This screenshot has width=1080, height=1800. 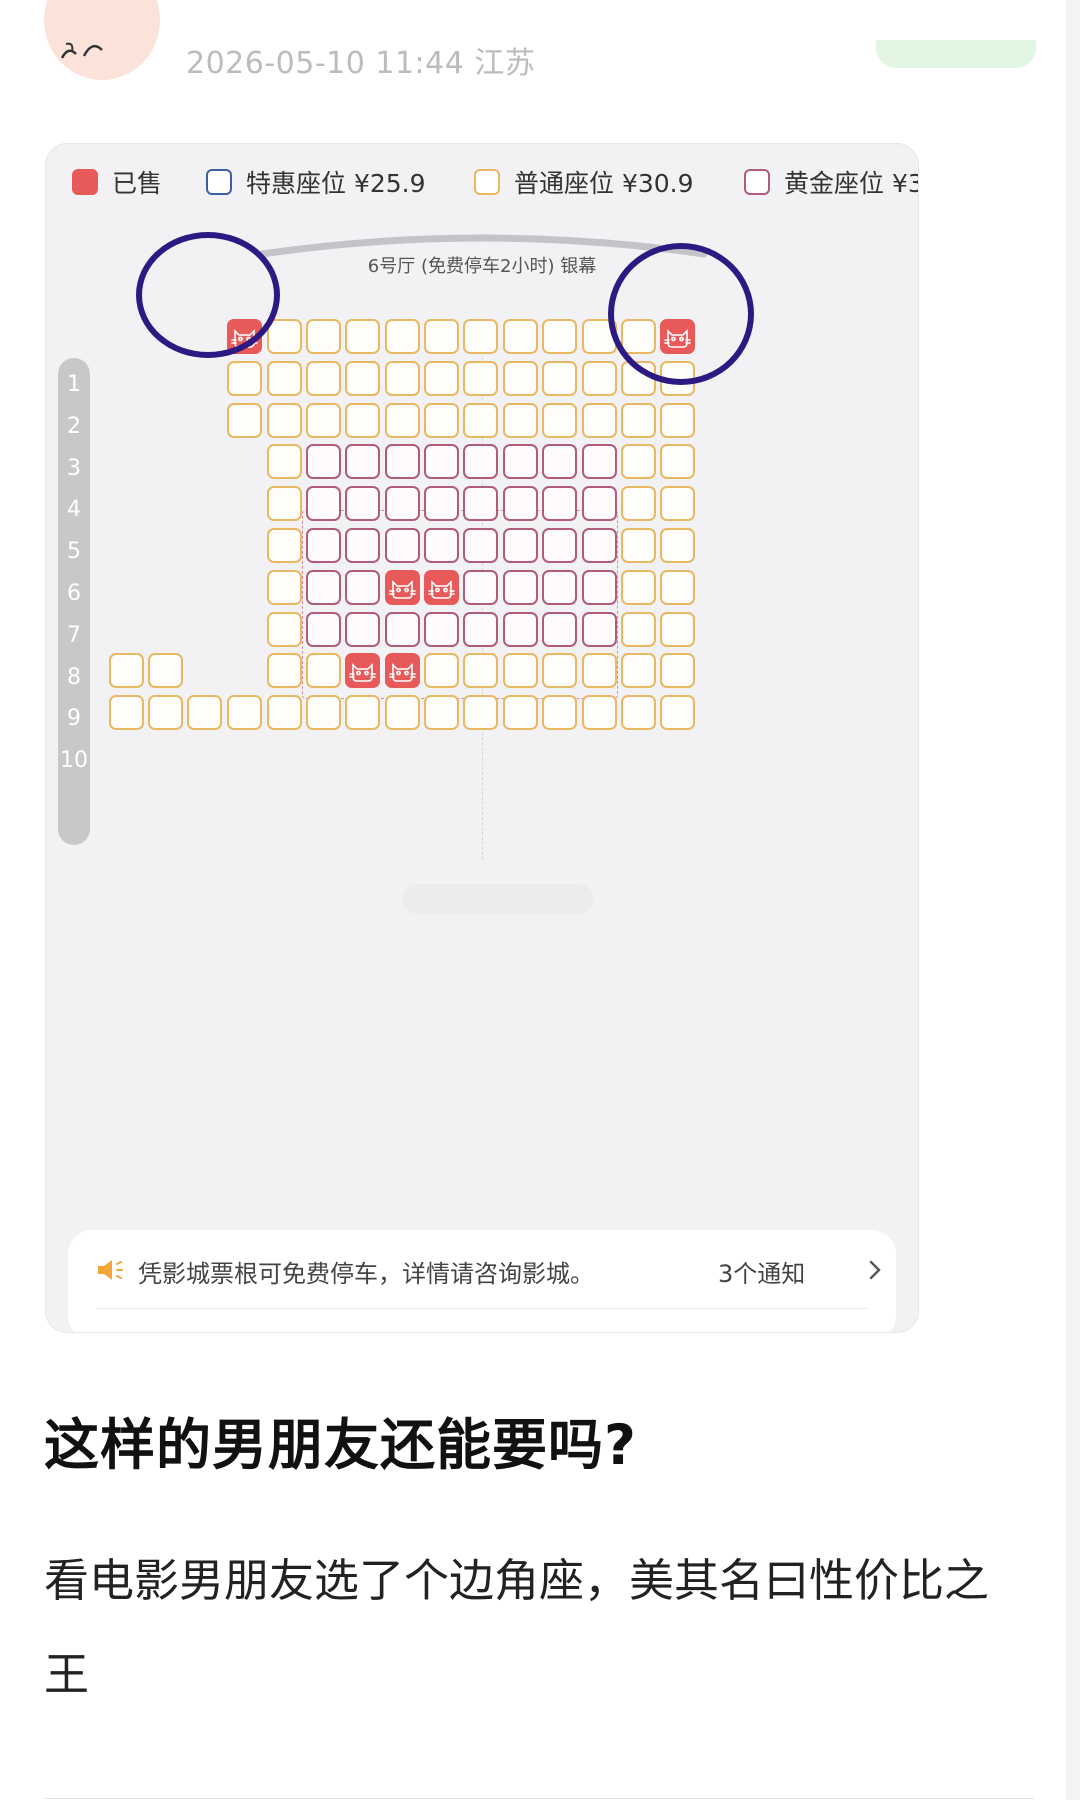 What do you see at coordinates (482, 1281) in the screenshot?
I see `notice-bar: 凭影城票根可免费停车，详情请咨询影城。 3个通知` at bounding box center [482, 1281].